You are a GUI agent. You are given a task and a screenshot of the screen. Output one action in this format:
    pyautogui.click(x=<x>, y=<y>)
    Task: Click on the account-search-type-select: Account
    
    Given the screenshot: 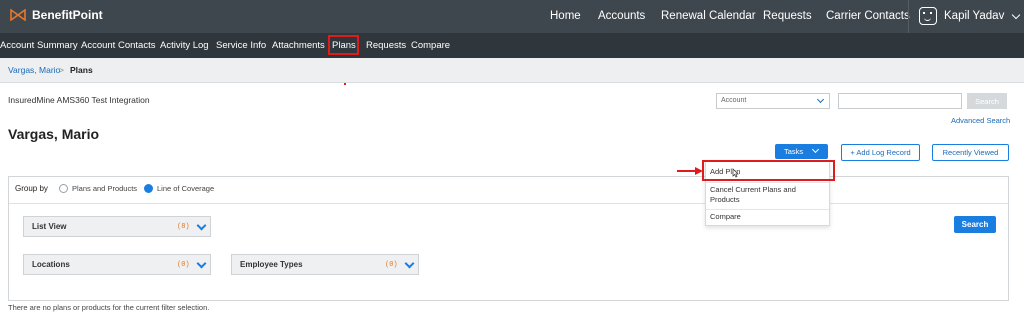 What is the action you would take?
    pyautogui.click(x=773, y=101)
    